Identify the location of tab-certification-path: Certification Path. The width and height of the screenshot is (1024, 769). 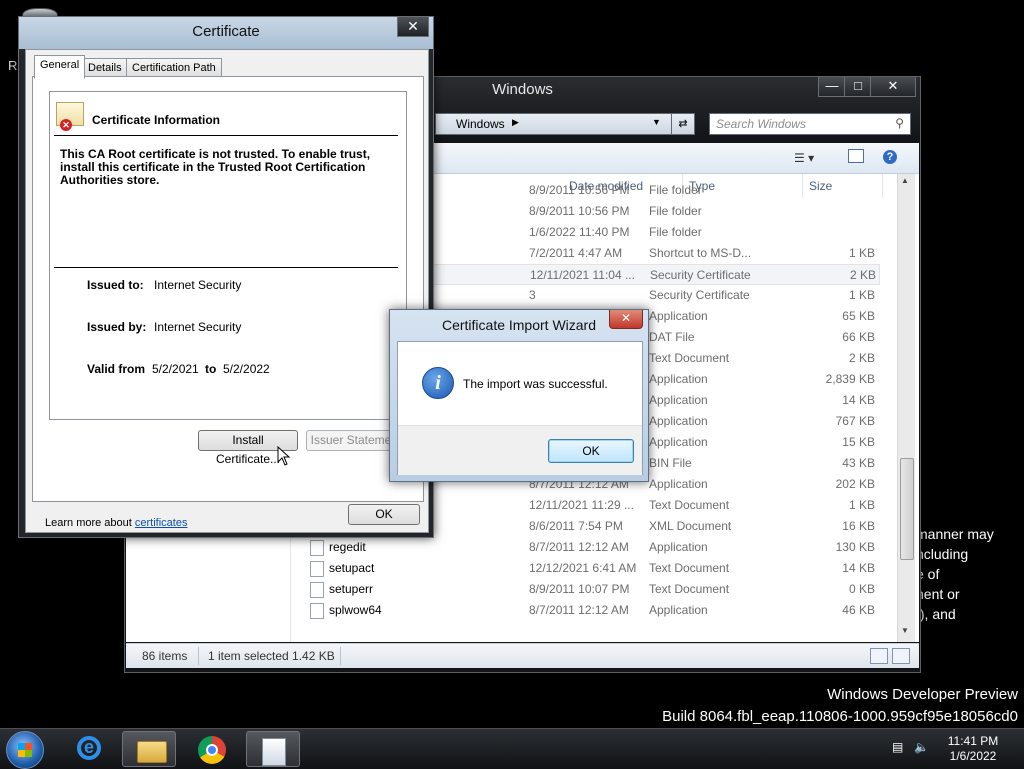
(174, 68).